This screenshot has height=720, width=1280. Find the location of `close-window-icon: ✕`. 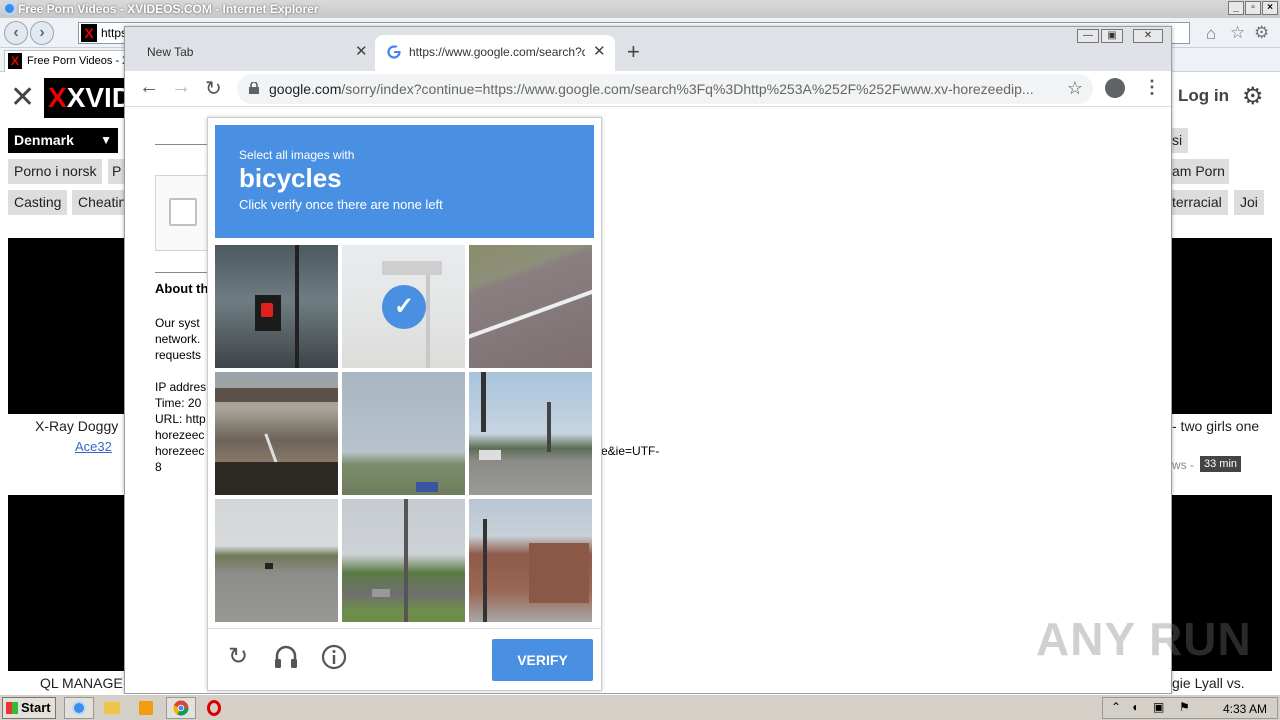

close-window-icon: ✕ is located at coordinates (1148, 36).